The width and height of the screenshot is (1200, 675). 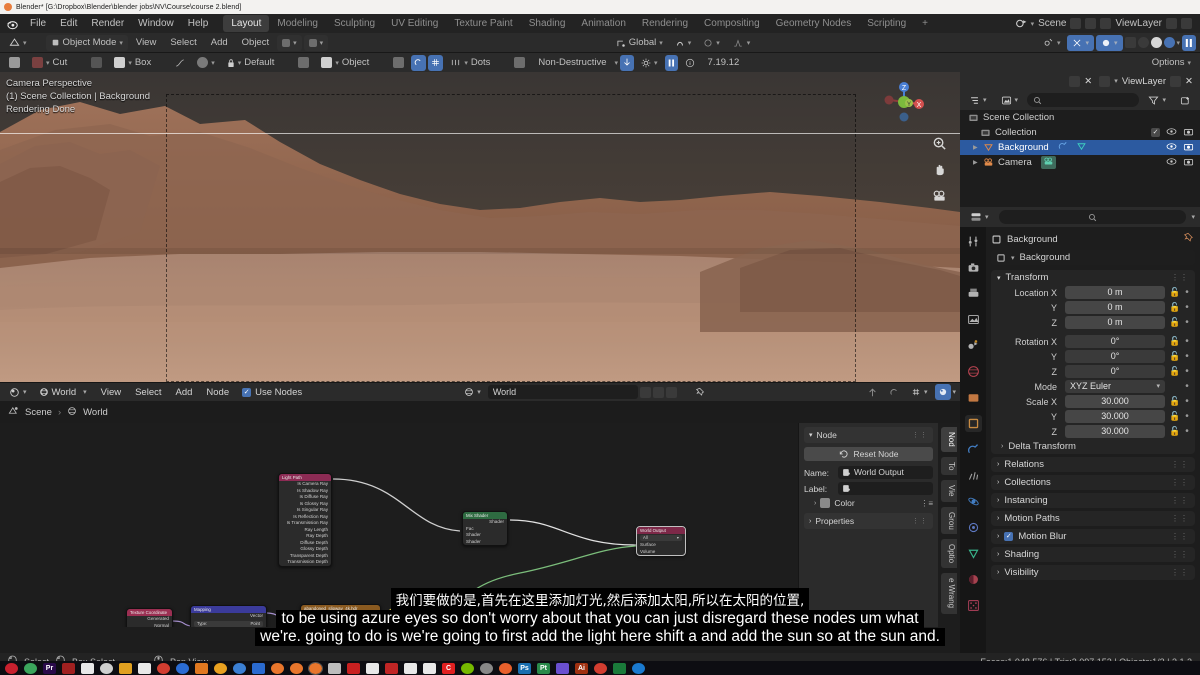 I want to click on node-color-row: › Color ⋮≡, so click(x=868, y=503).